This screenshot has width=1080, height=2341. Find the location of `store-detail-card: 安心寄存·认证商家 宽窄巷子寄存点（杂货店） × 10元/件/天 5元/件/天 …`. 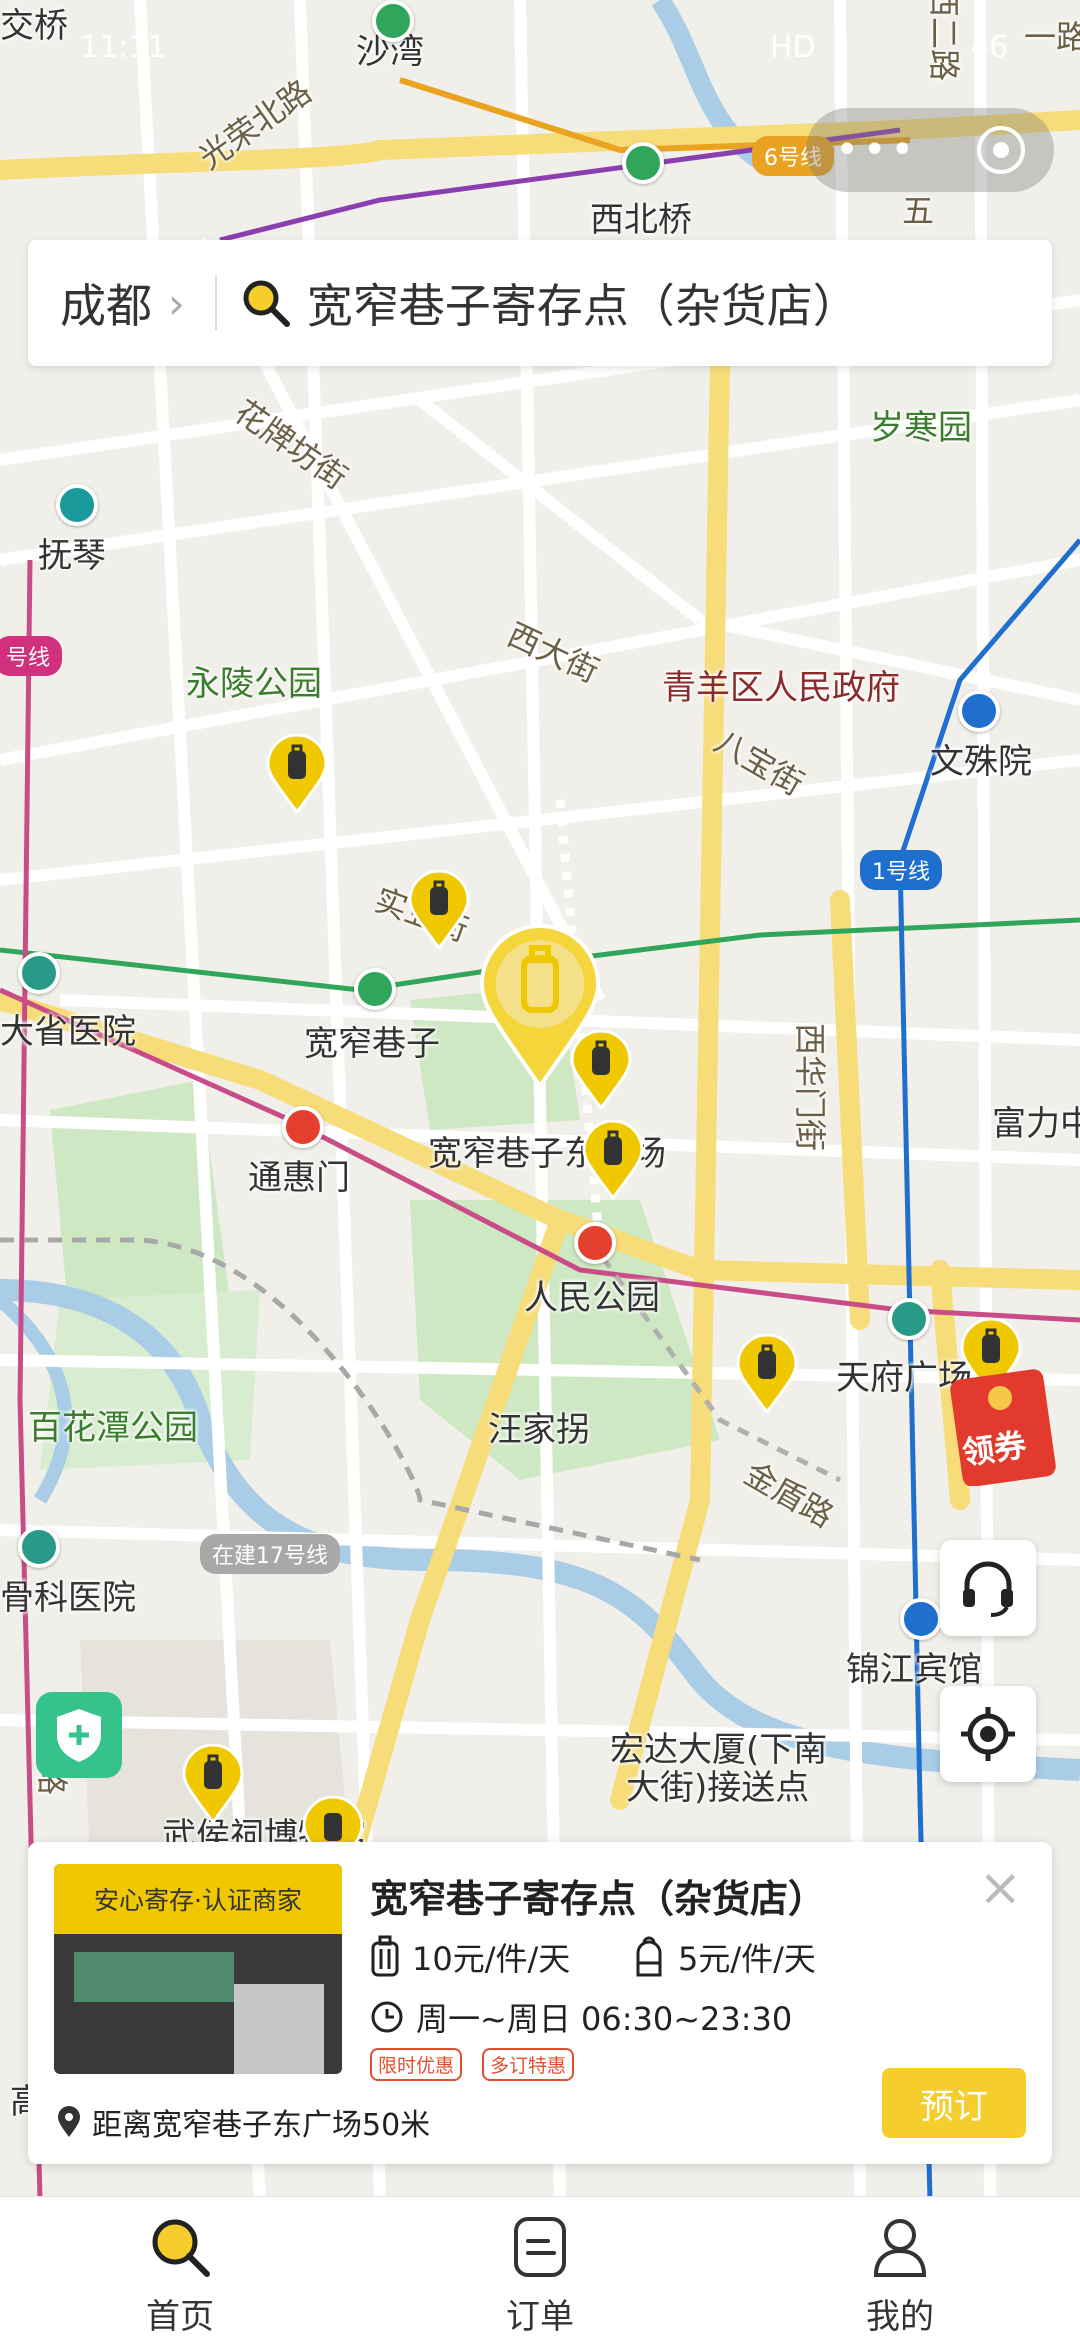

store-detail-card: 安心寄存·认证商家 宽窄巷子寄存点（杂货店） × 10元/件/天 5元/件/天 … is located at coordinates (540, 2003).